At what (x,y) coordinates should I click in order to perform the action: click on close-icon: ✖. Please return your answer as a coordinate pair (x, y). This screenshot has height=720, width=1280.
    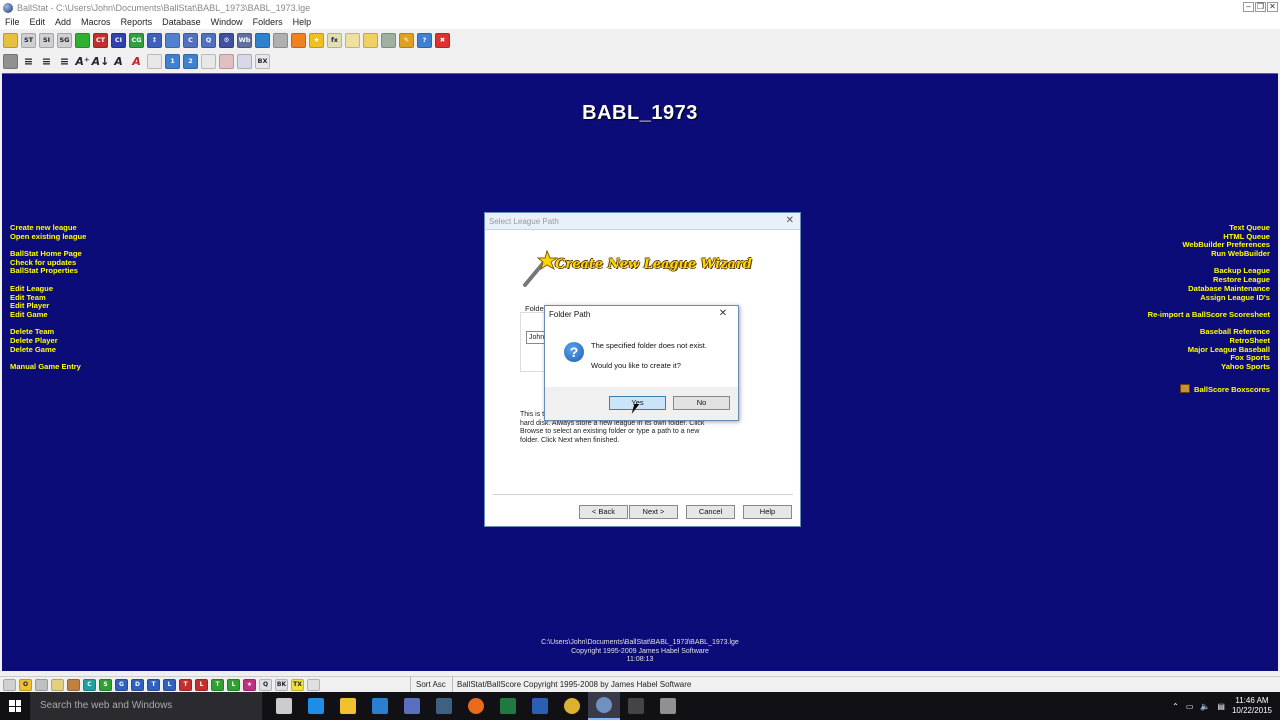
    Looking at the image, I should click on (442, 40).